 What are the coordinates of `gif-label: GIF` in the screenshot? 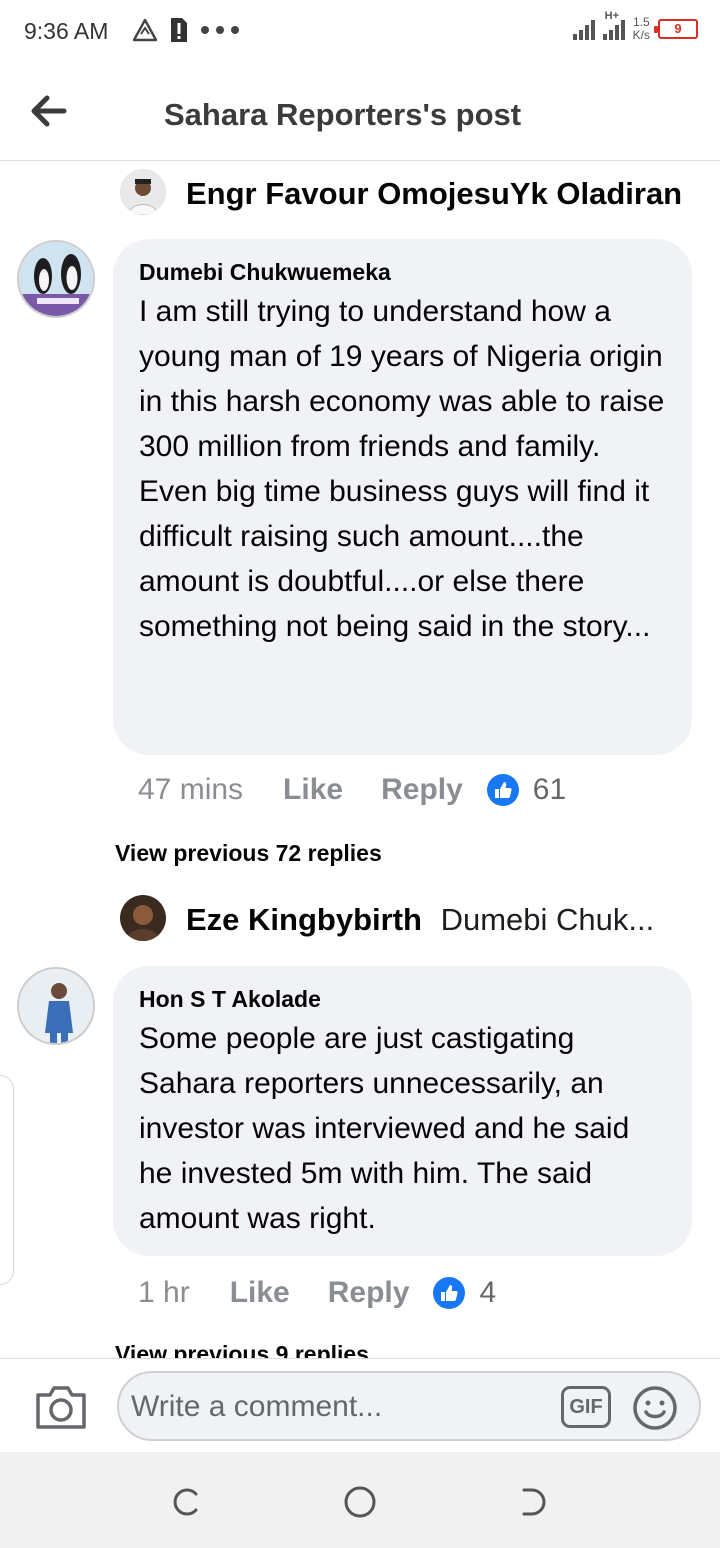 It's located at (586, 1407).